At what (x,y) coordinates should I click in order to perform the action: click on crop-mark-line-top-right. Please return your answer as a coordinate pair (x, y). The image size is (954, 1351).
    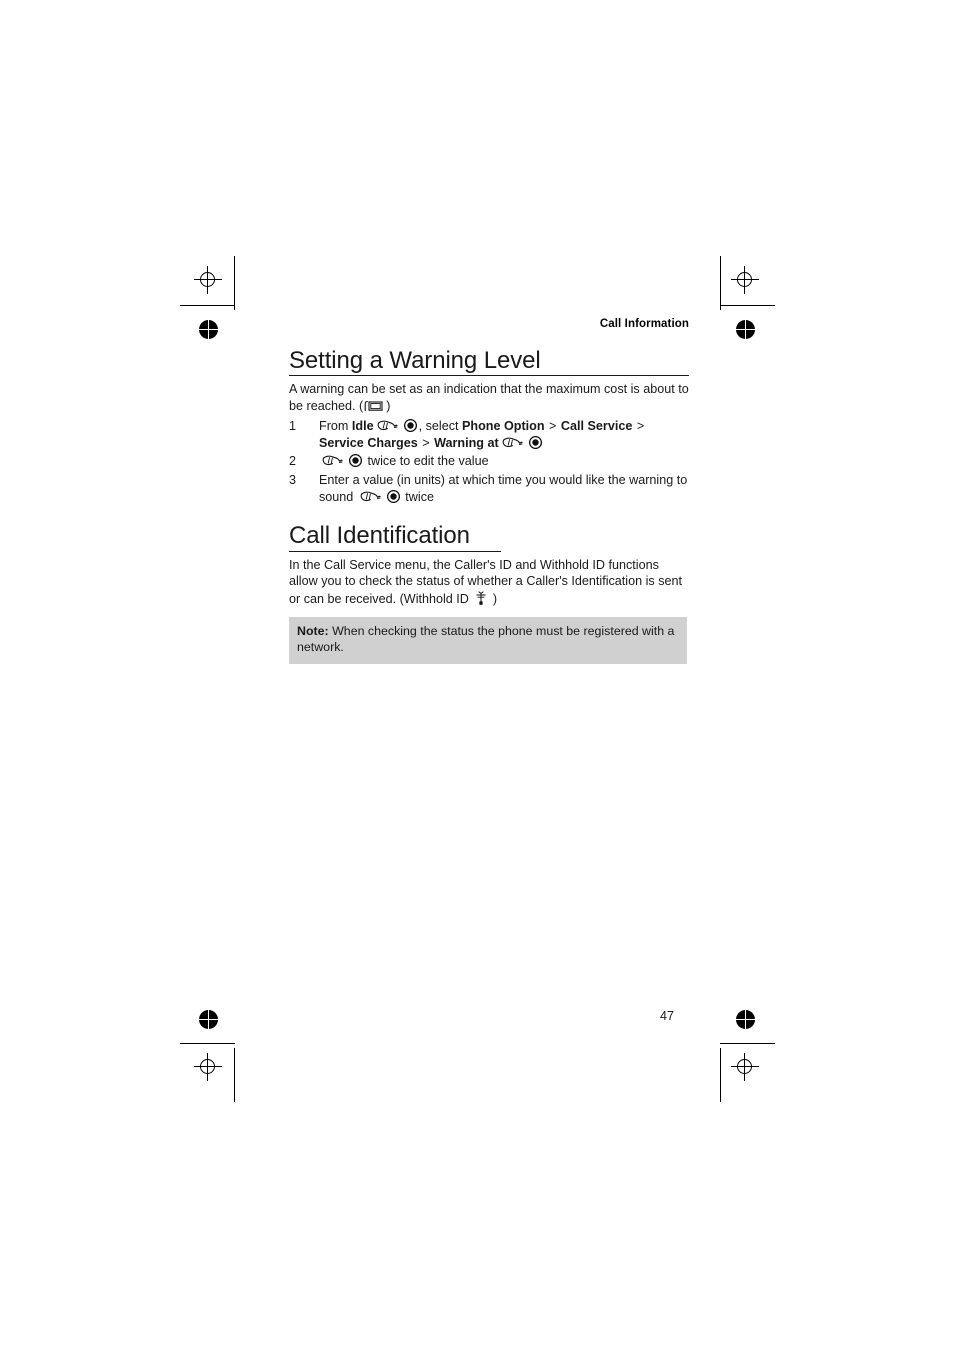
    Looking at the image, I should click on (720, 283).